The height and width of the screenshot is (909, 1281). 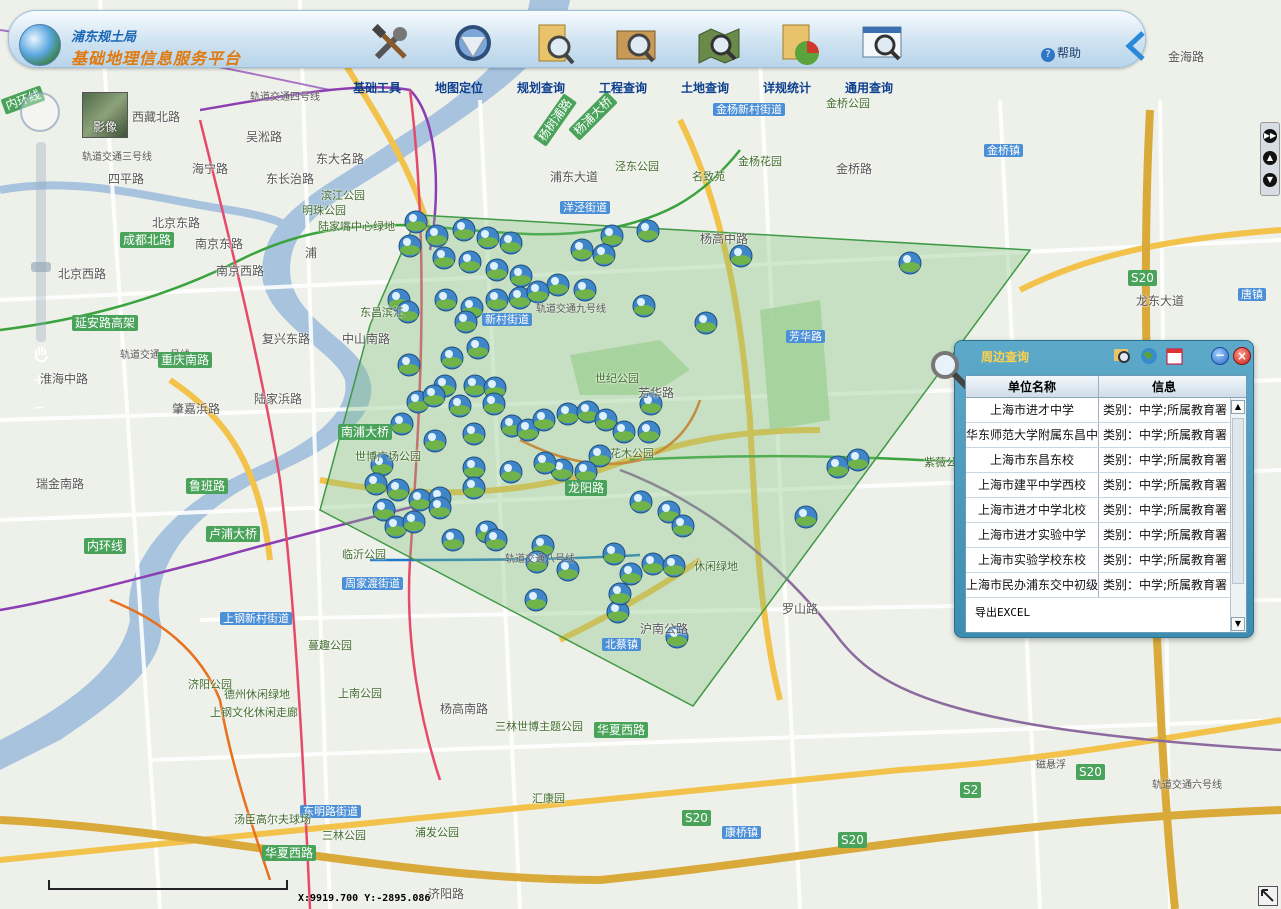 I want to click on globe-icon, so click(x=1149, y=356).